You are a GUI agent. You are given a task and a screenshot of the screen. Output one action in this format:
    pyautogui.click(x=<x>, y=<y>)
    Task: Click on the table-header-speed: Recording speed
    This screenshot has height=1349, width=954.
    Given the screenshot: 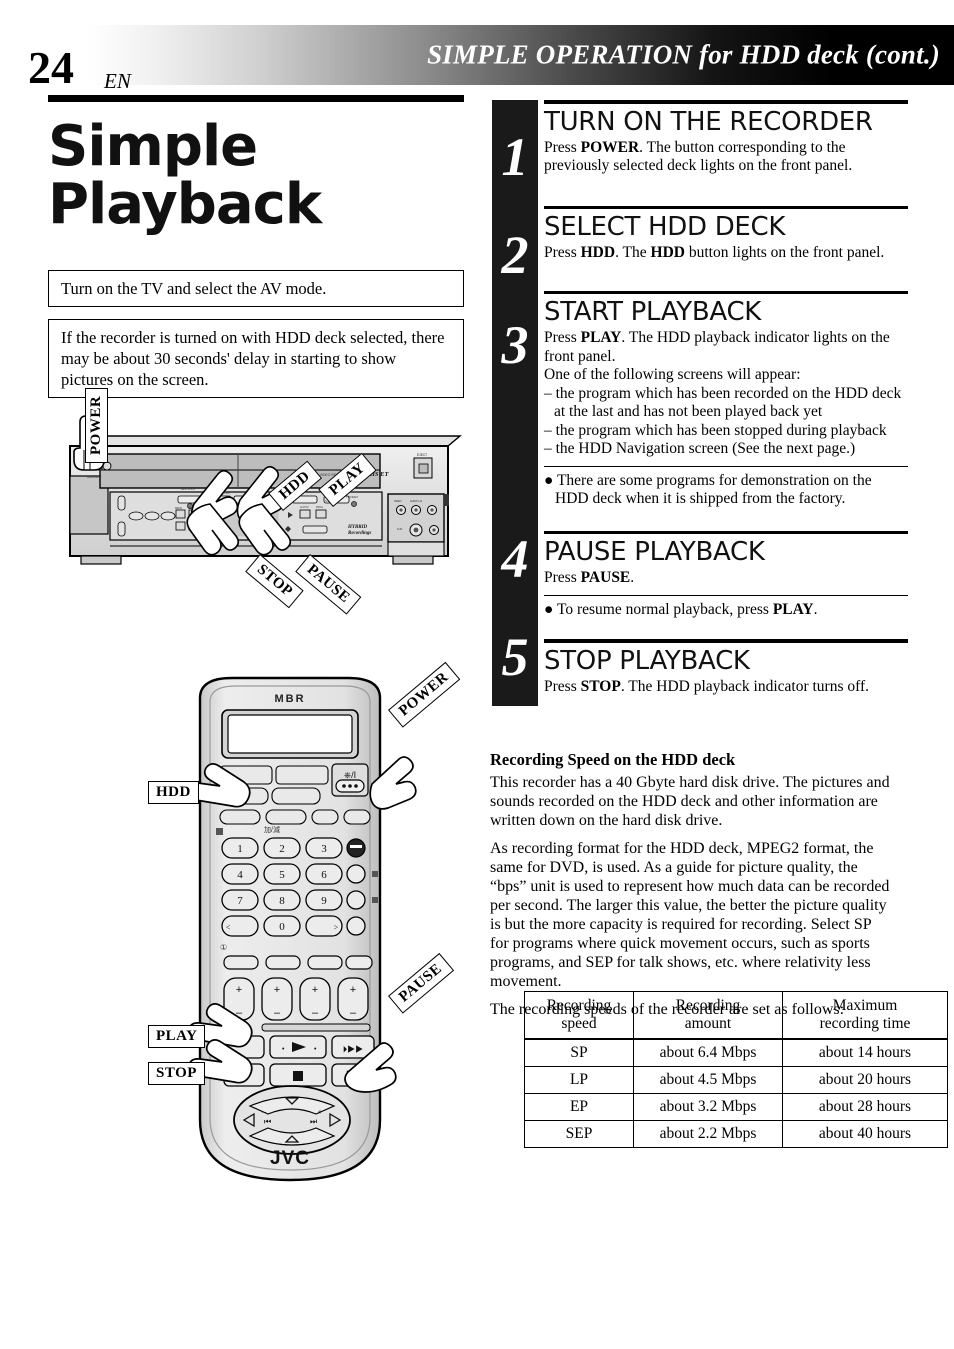 What is the action you would take?
    pyautogui.click(x=579, y=1015)
    